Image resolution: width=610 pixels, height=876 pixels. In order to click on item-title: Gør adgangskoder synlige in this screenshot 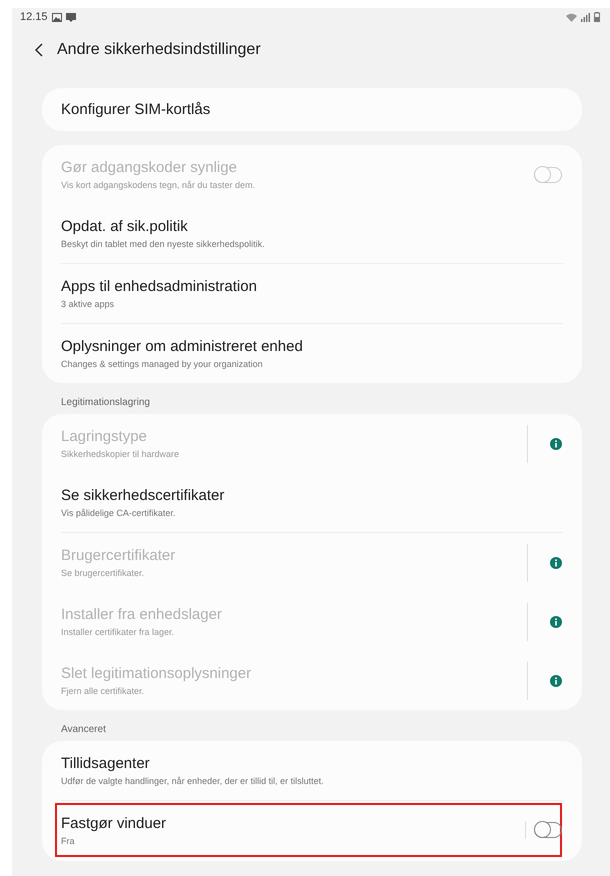, I will do `click(149, 167)`.